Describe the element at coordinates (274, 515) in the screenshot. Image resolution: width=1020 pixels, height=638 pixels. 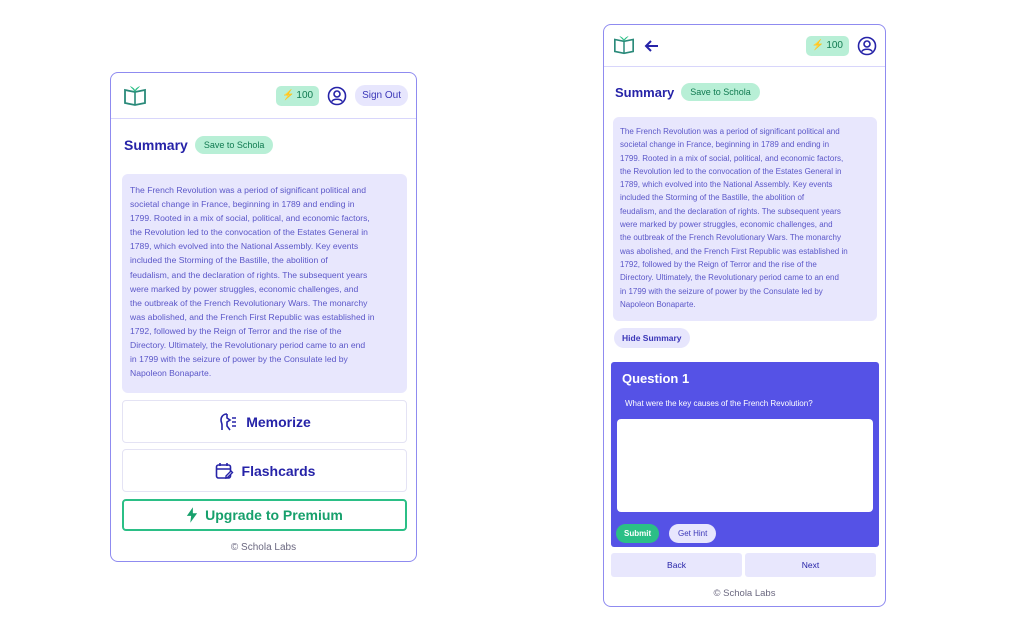
I see `premium-label: Upgrade to Premium` at that location.